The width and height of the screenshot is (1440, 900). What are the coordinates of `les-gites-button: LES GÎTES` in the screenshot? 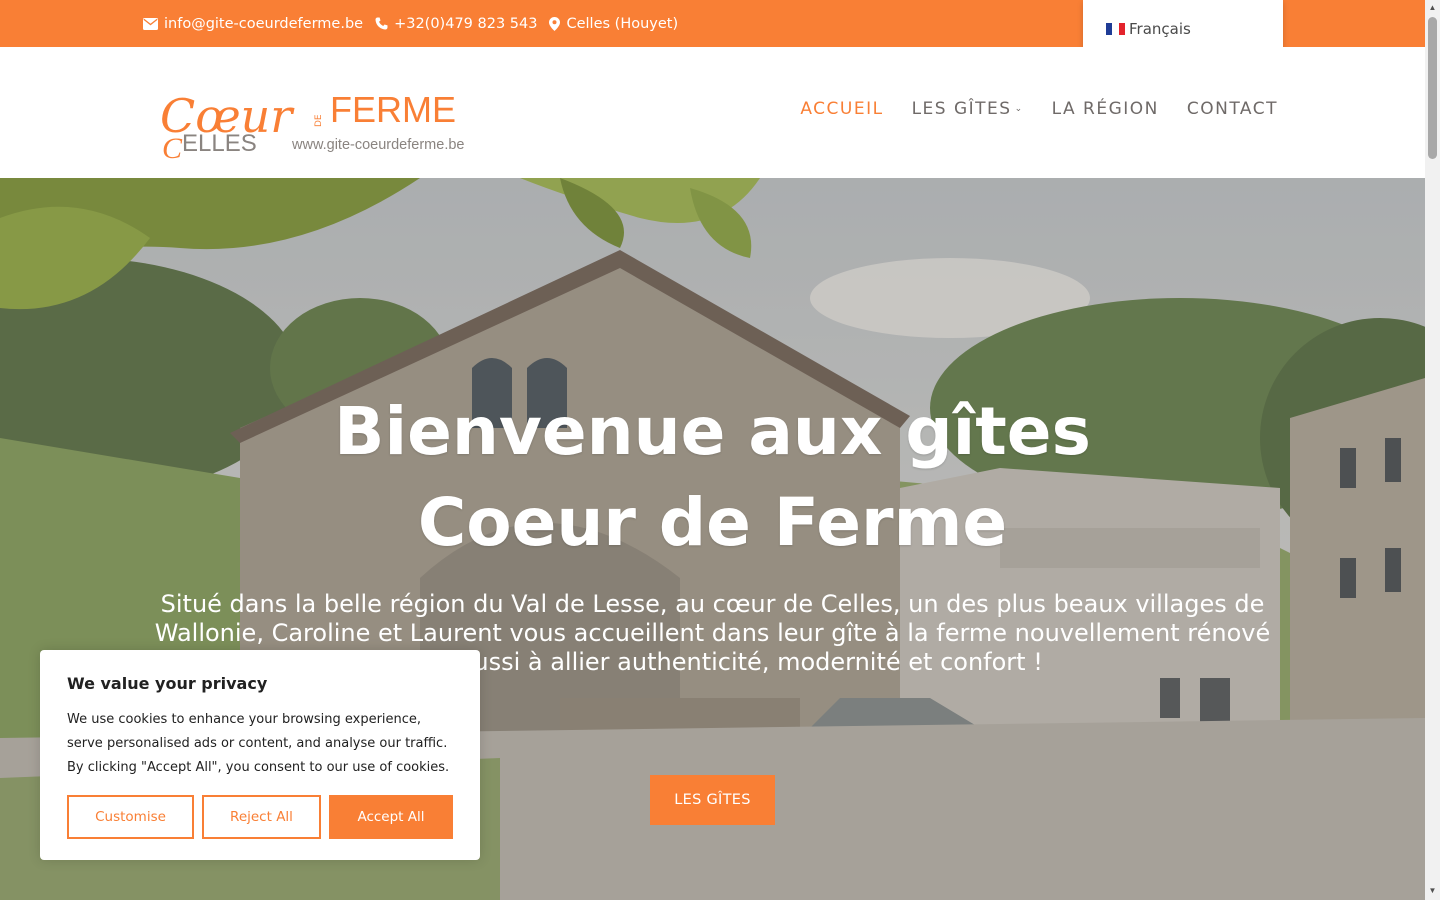 It's located at (712, 800).